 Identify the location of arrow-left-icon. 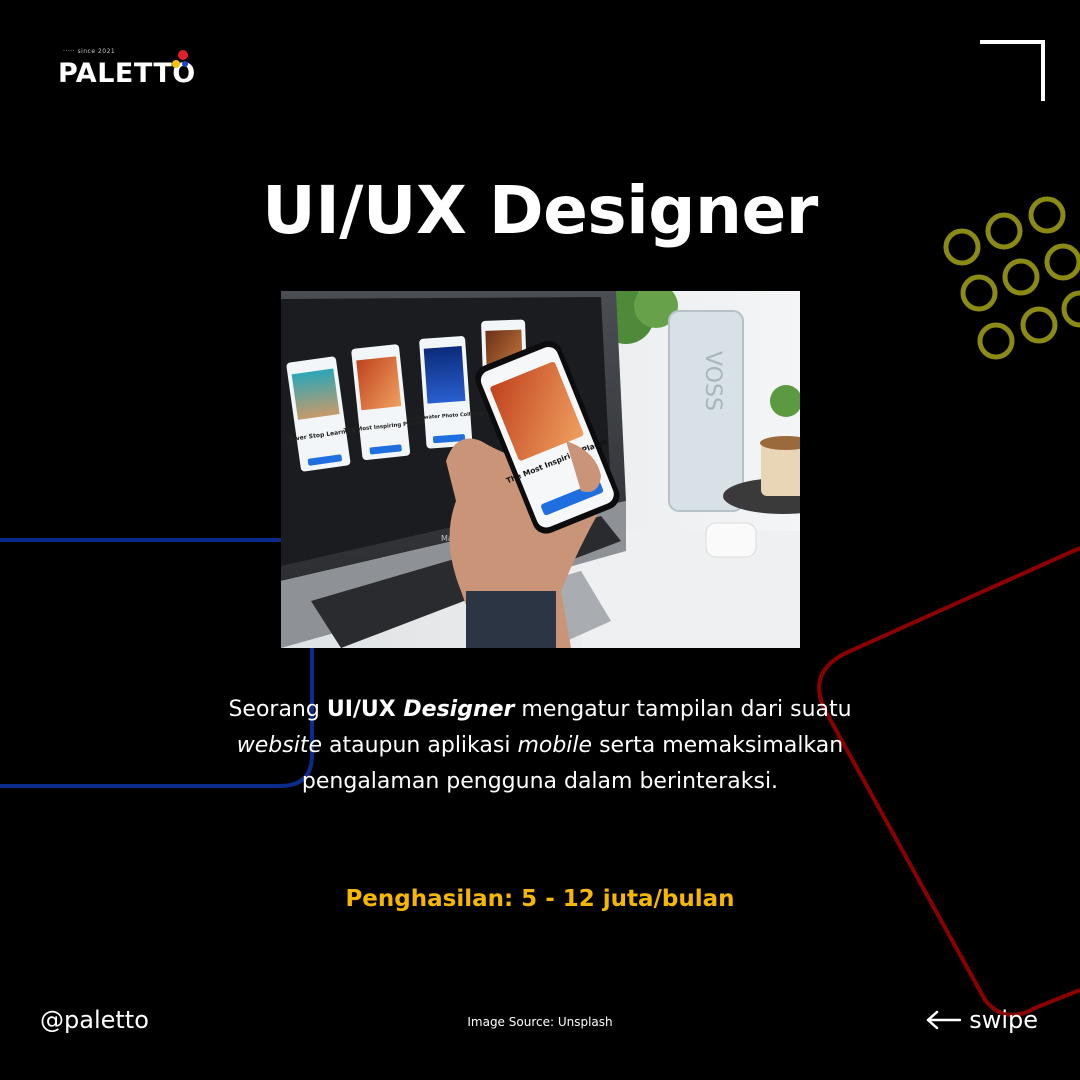
(944, 1020).